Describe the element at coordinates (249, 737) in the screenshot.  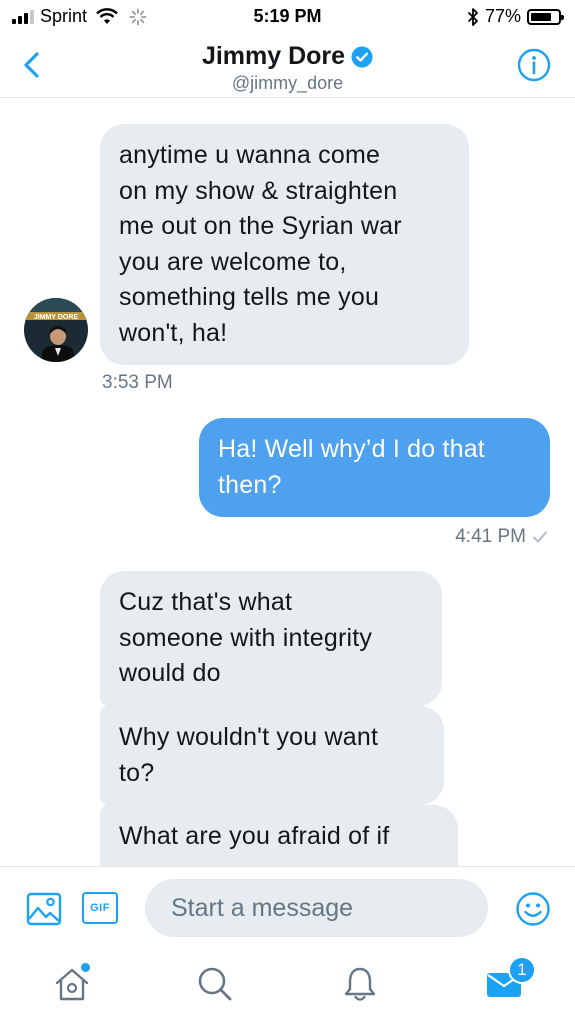
I see `message-line: Why wouldn't you want` at that location.